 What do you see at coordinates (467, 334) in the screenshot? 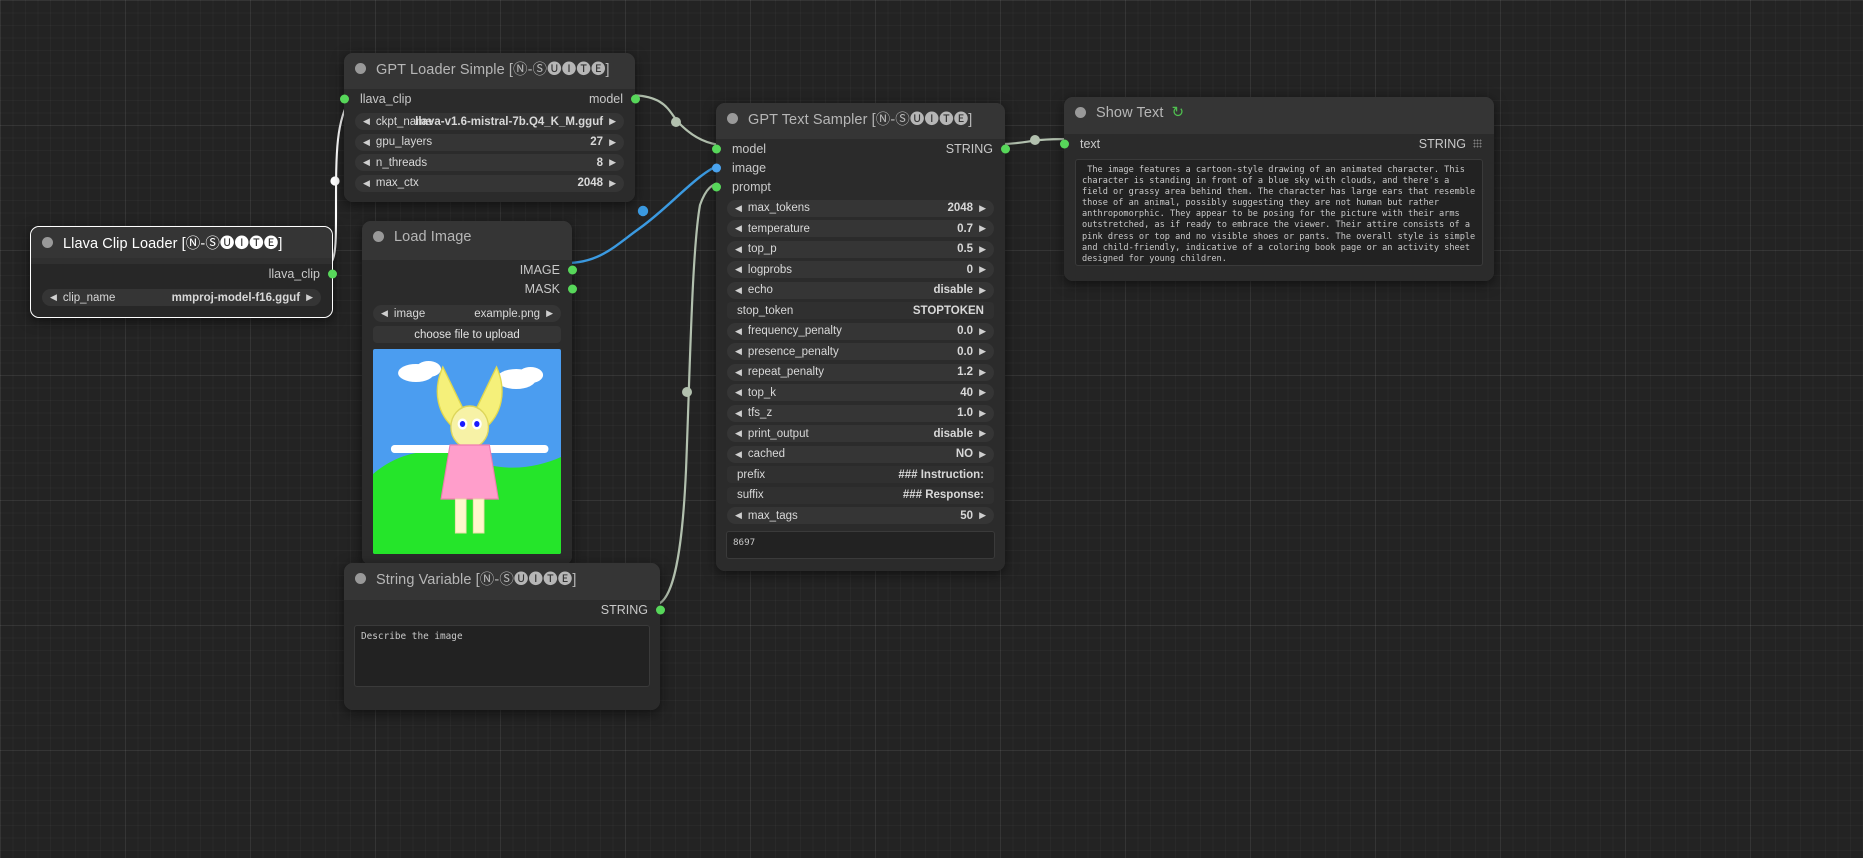
I see `upload-file-button: choose file to upload` at bounding box center [467, 334].